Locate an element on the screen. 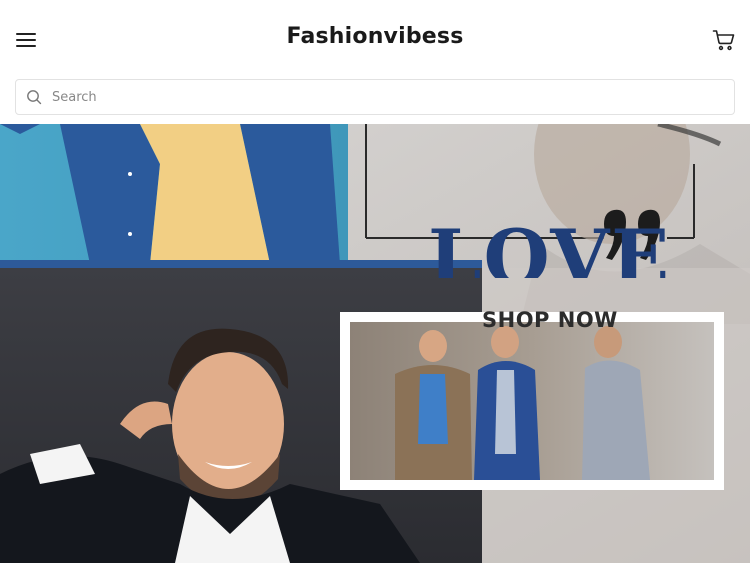 Image resolution: width=750 pixels, height=563 pixels. search-icon is located at coordinates (34, 97).